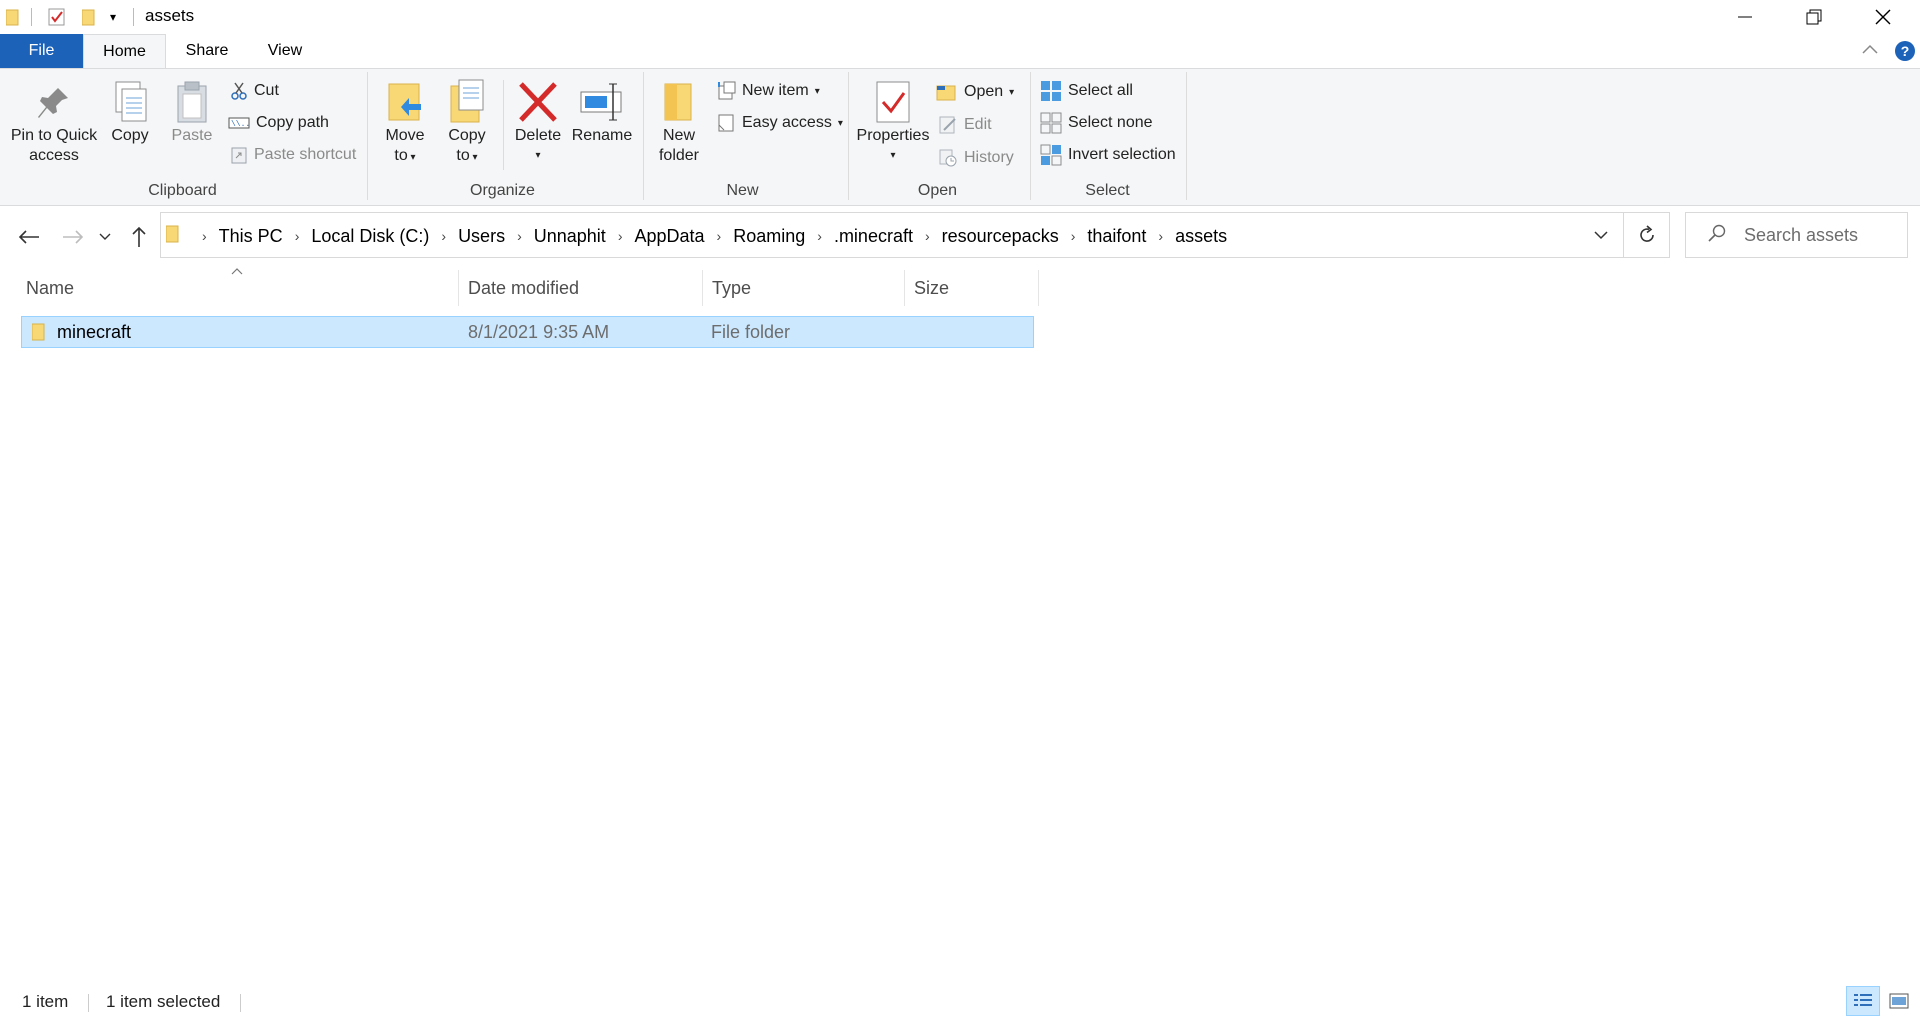  I want to click on tab-view: View, so click(285, 51).